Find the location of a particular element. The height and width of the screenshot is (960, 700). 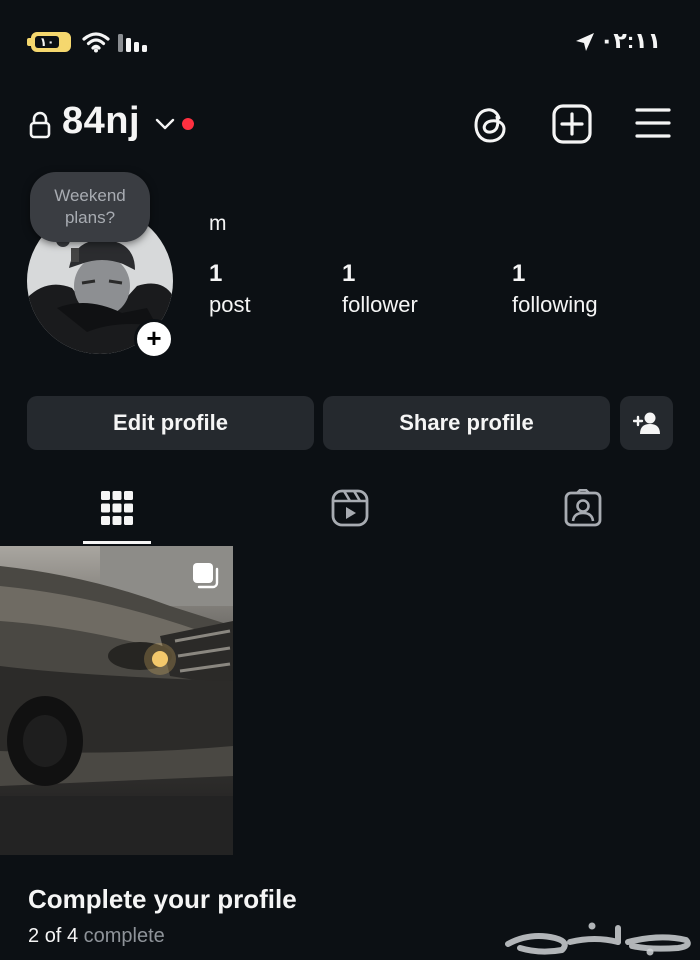

followers-label: follower is located at coordinates (380, 305).